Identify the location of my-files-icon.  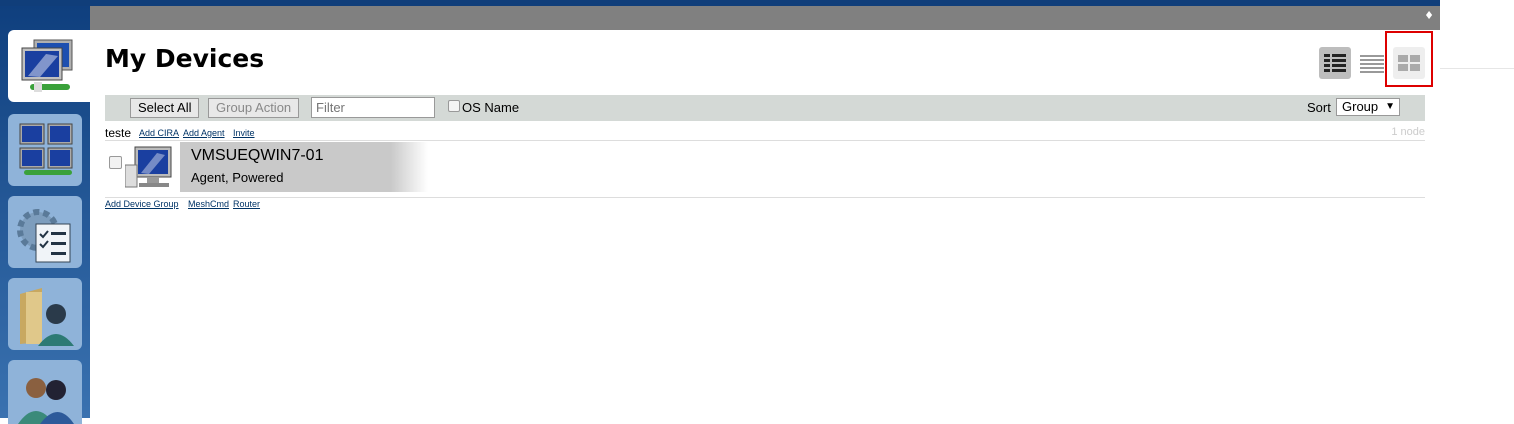
(47, 317).